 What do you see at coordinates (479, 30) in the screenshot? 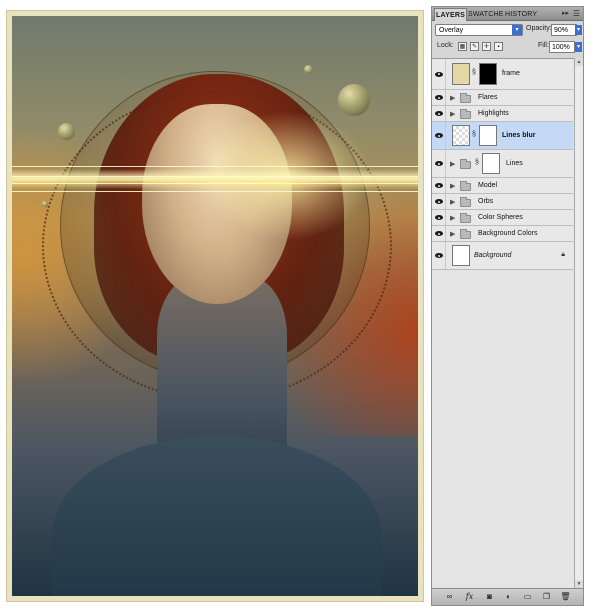
I see `blend-mode-select: Overlay ▾` at bounding box center [479, 30].